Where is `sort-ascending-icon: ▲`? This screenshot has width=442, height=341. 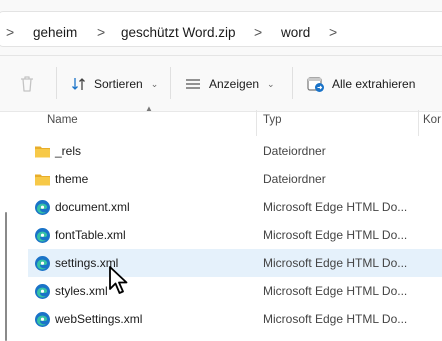
sort-ascending-icon: ▲ is located at coordinates (149, 108).